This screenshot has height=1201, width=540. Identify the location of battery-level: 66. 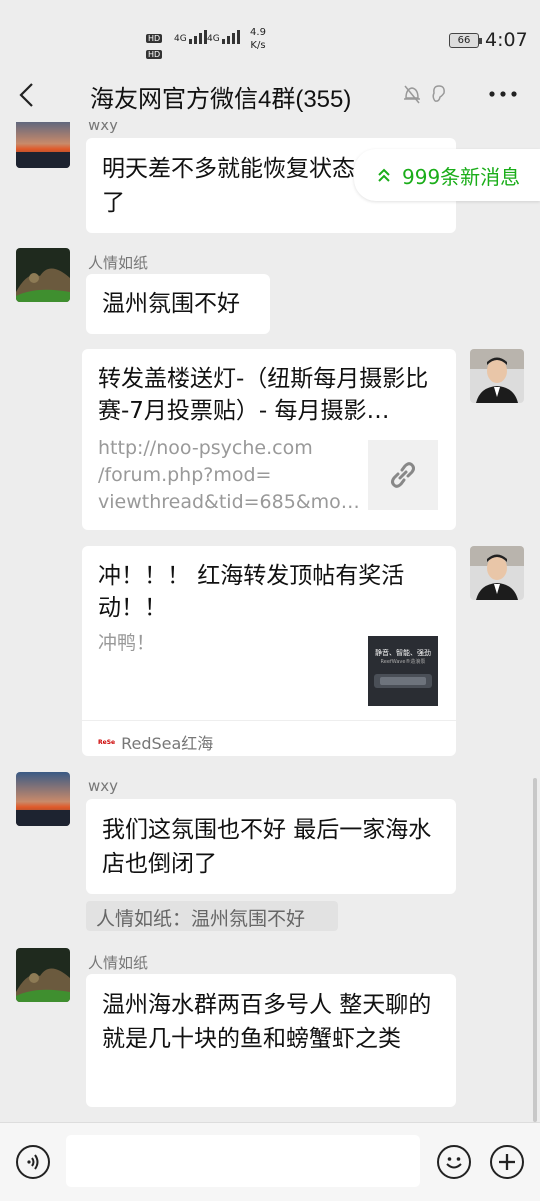
(464, 40).